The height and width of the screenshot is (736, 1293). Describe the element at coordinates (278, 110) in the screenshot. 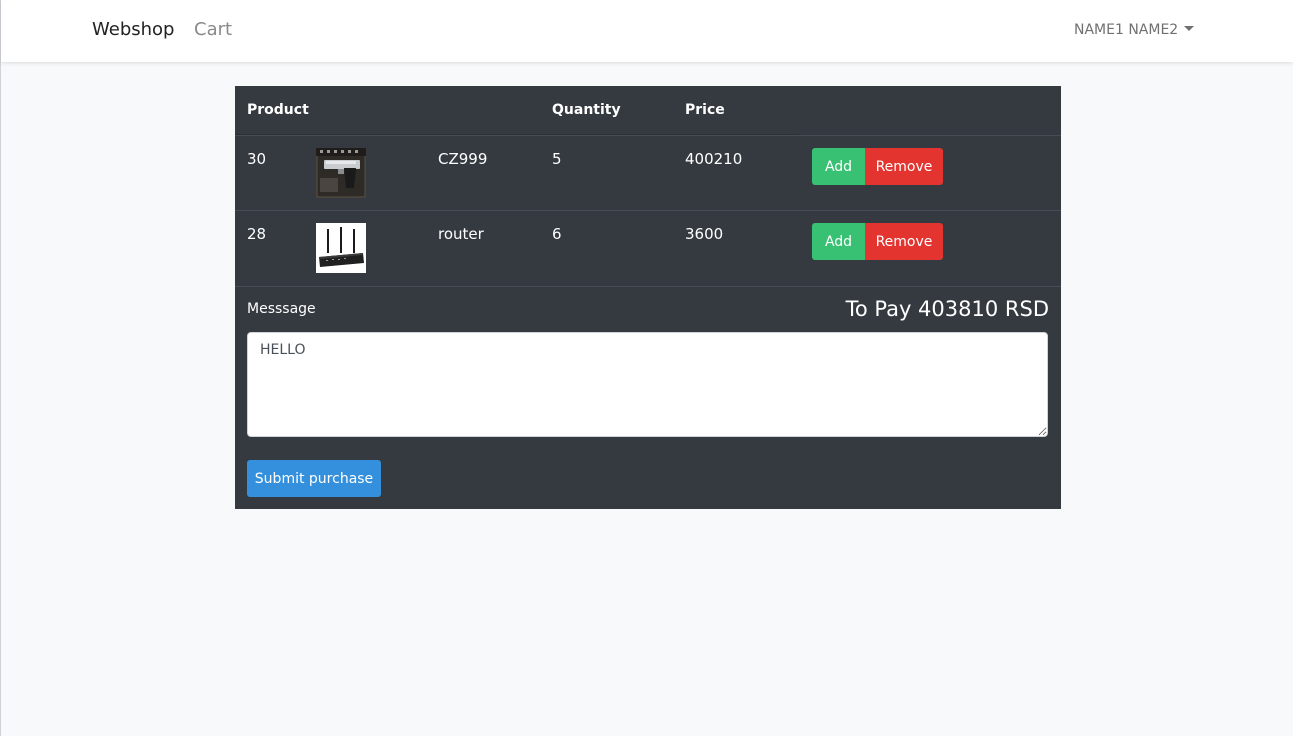

I see `header-product: Product` at that location.